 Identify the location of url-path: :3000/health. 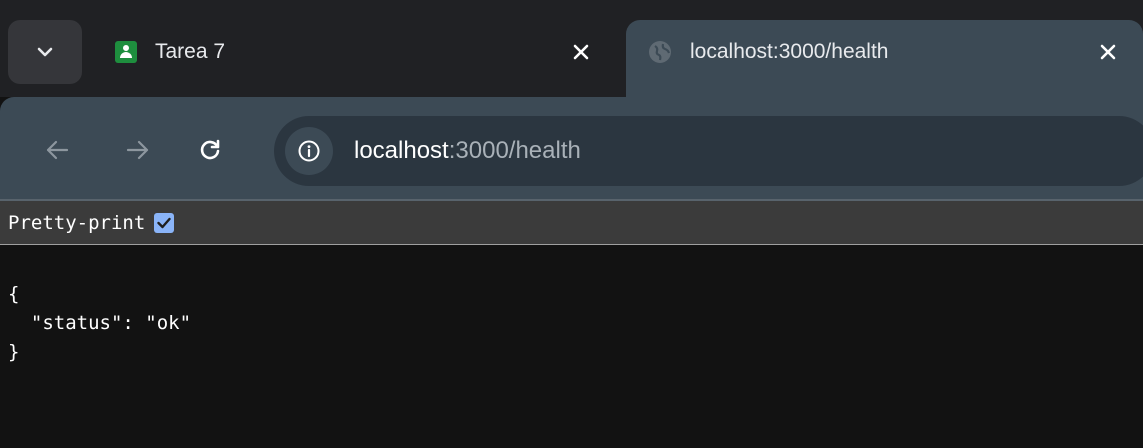
(514, 150).